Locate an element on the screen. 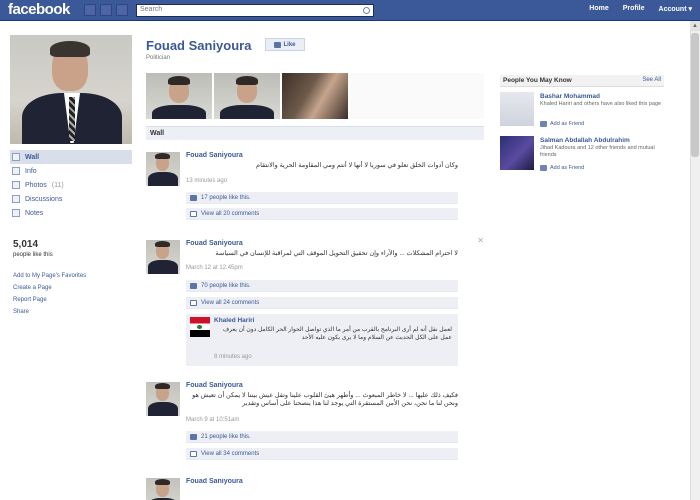 Image resolution: width=700 pixels, height=500 pixels. post-comments-bar: View all 24 comments is located at coordinates (322, 303).